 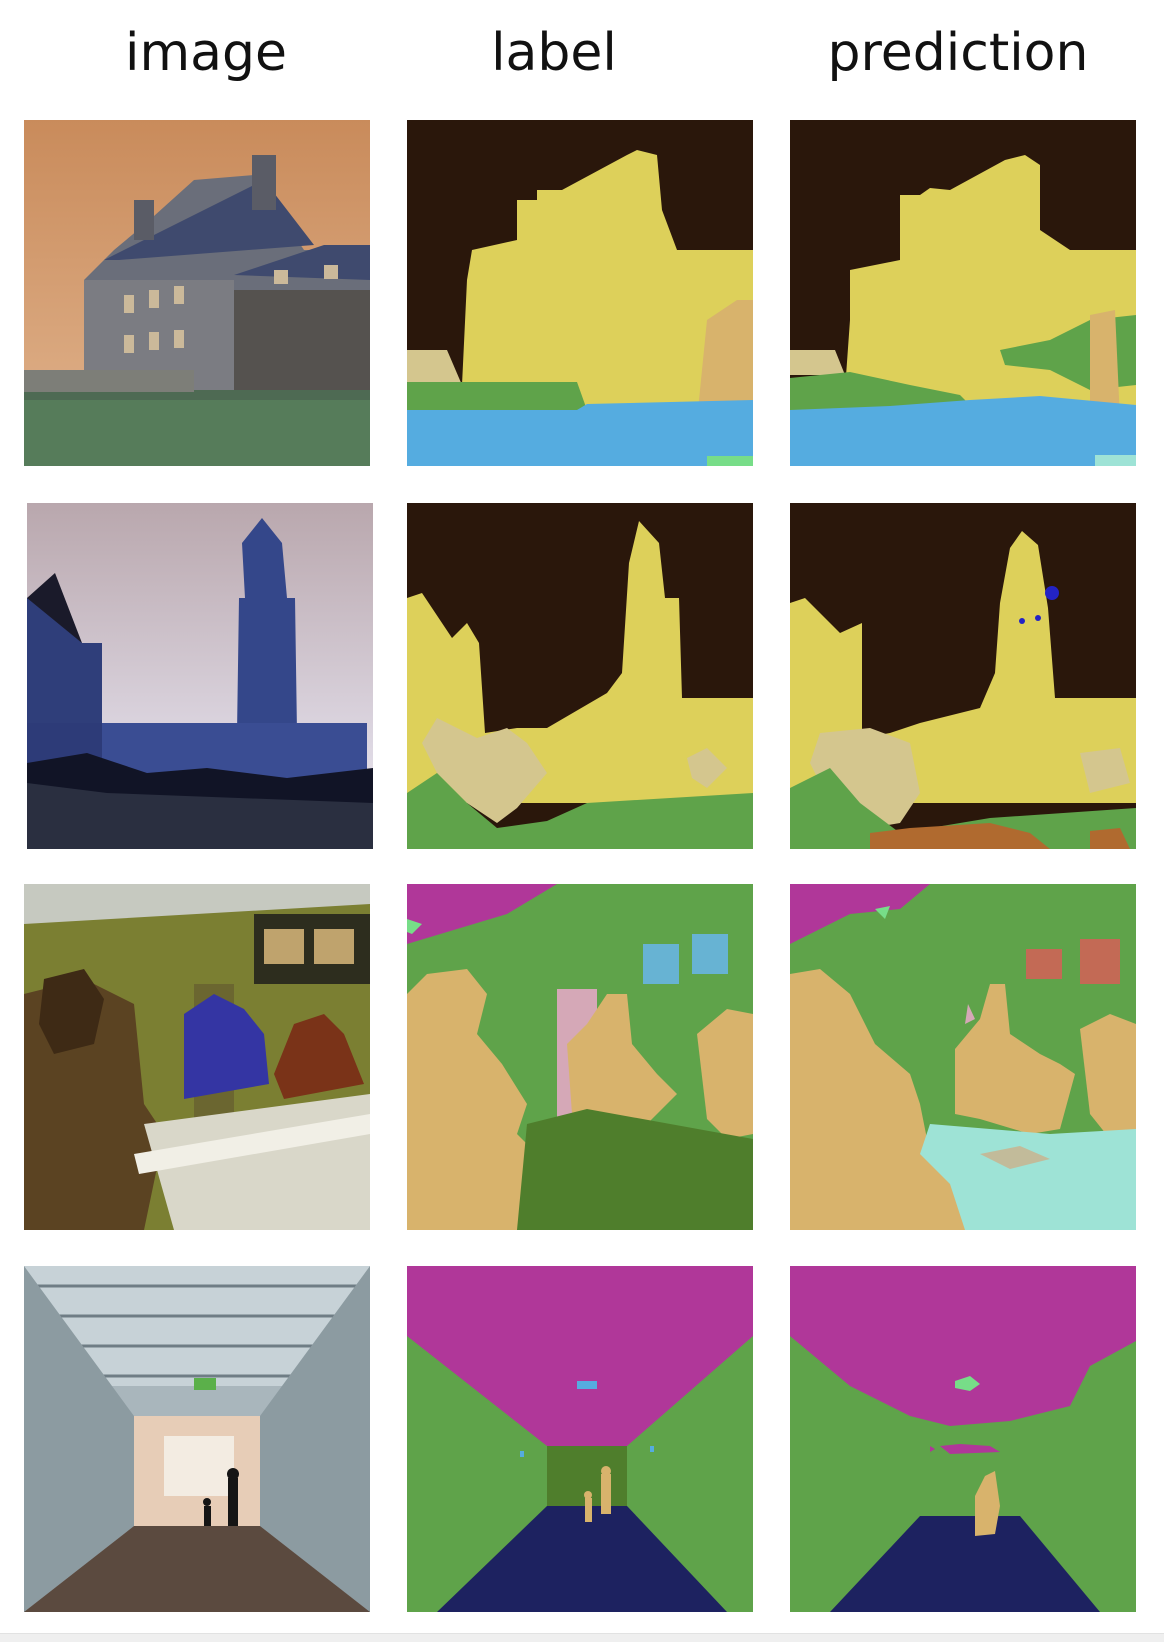 I want to click on row2-photo-cathedral, so click(x=200, y=676).